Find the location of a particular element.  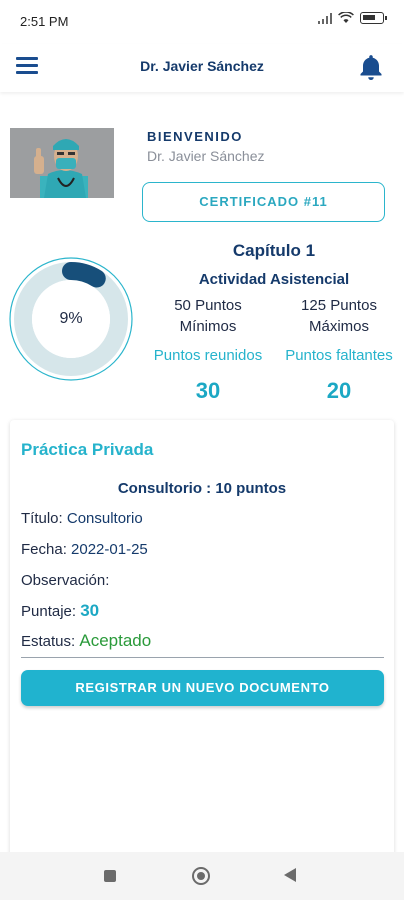

observation-row: Observación: is located at coordinates (65, 580).